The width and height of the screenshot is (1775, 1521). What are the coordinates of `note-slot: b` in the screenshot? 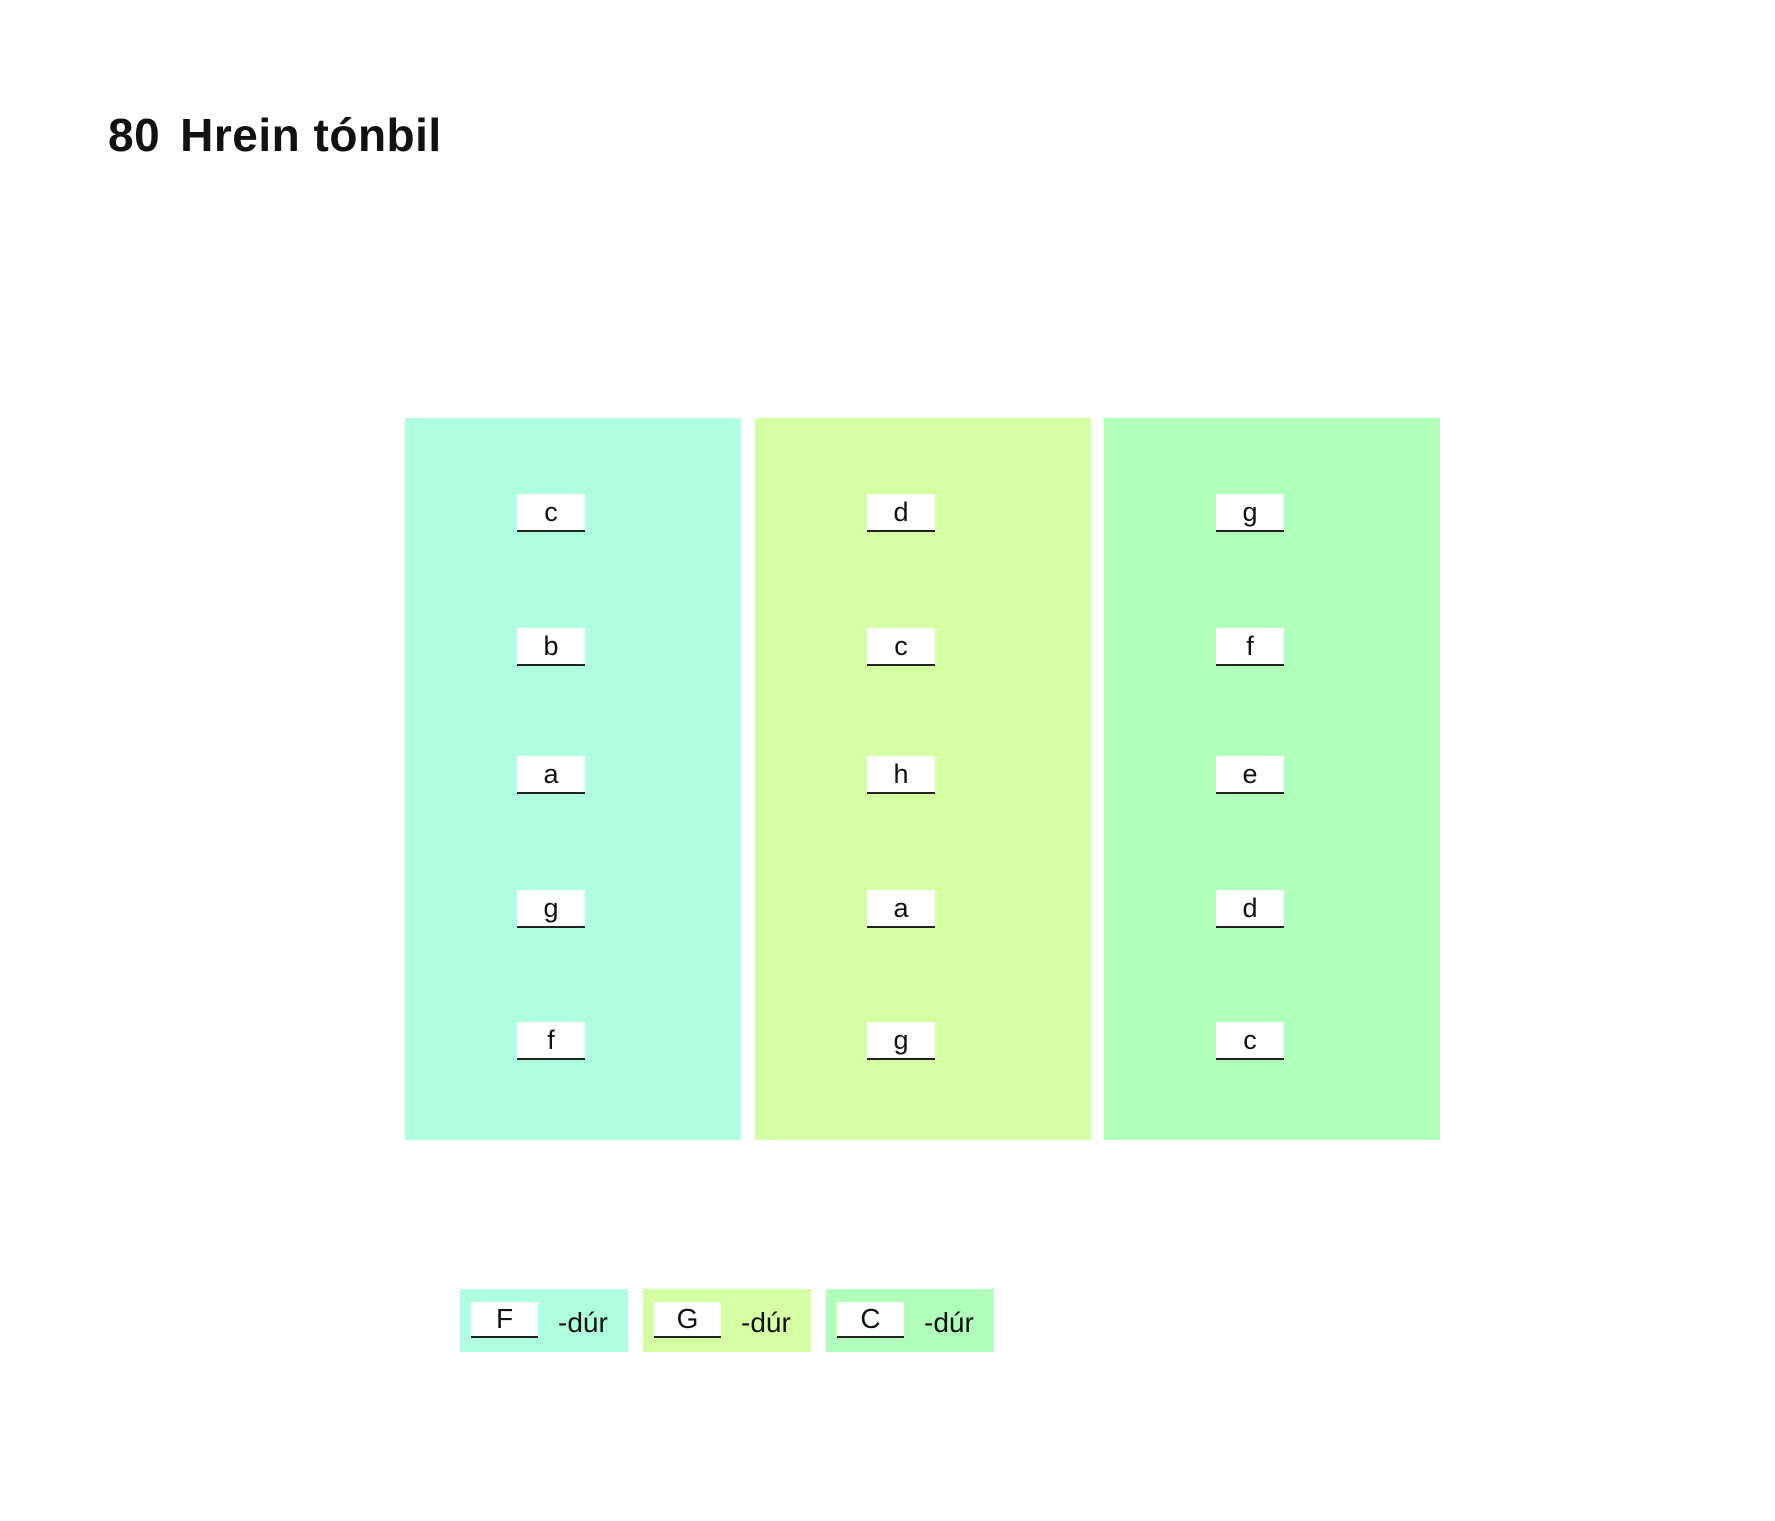 It's located at (551, 647).